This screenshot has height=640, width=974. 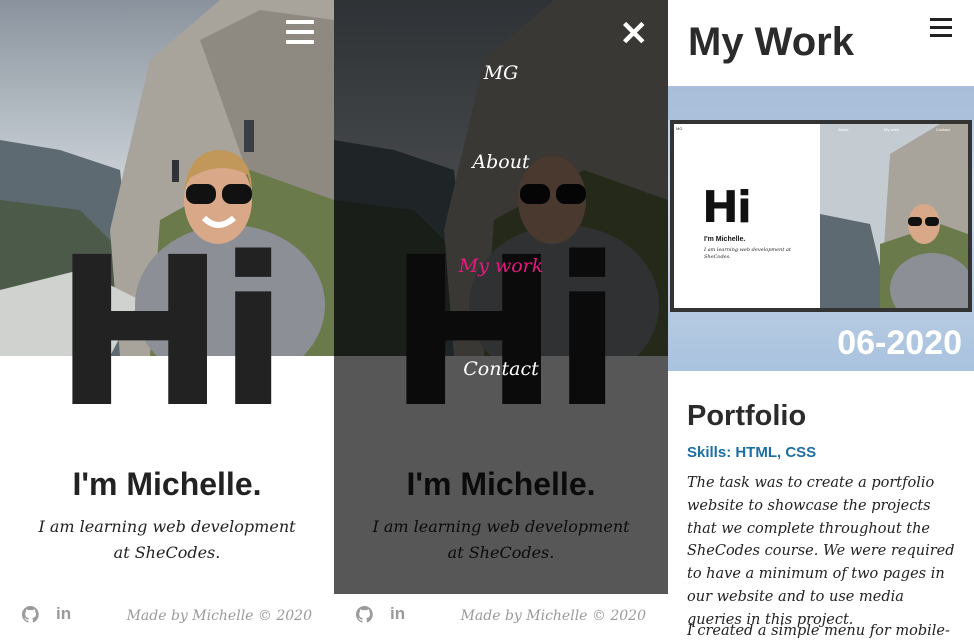 What do you see at coordinates (679, 128) in the screenshot?
I see `screenshot-logo: MG` at bounding box center [679, 128].